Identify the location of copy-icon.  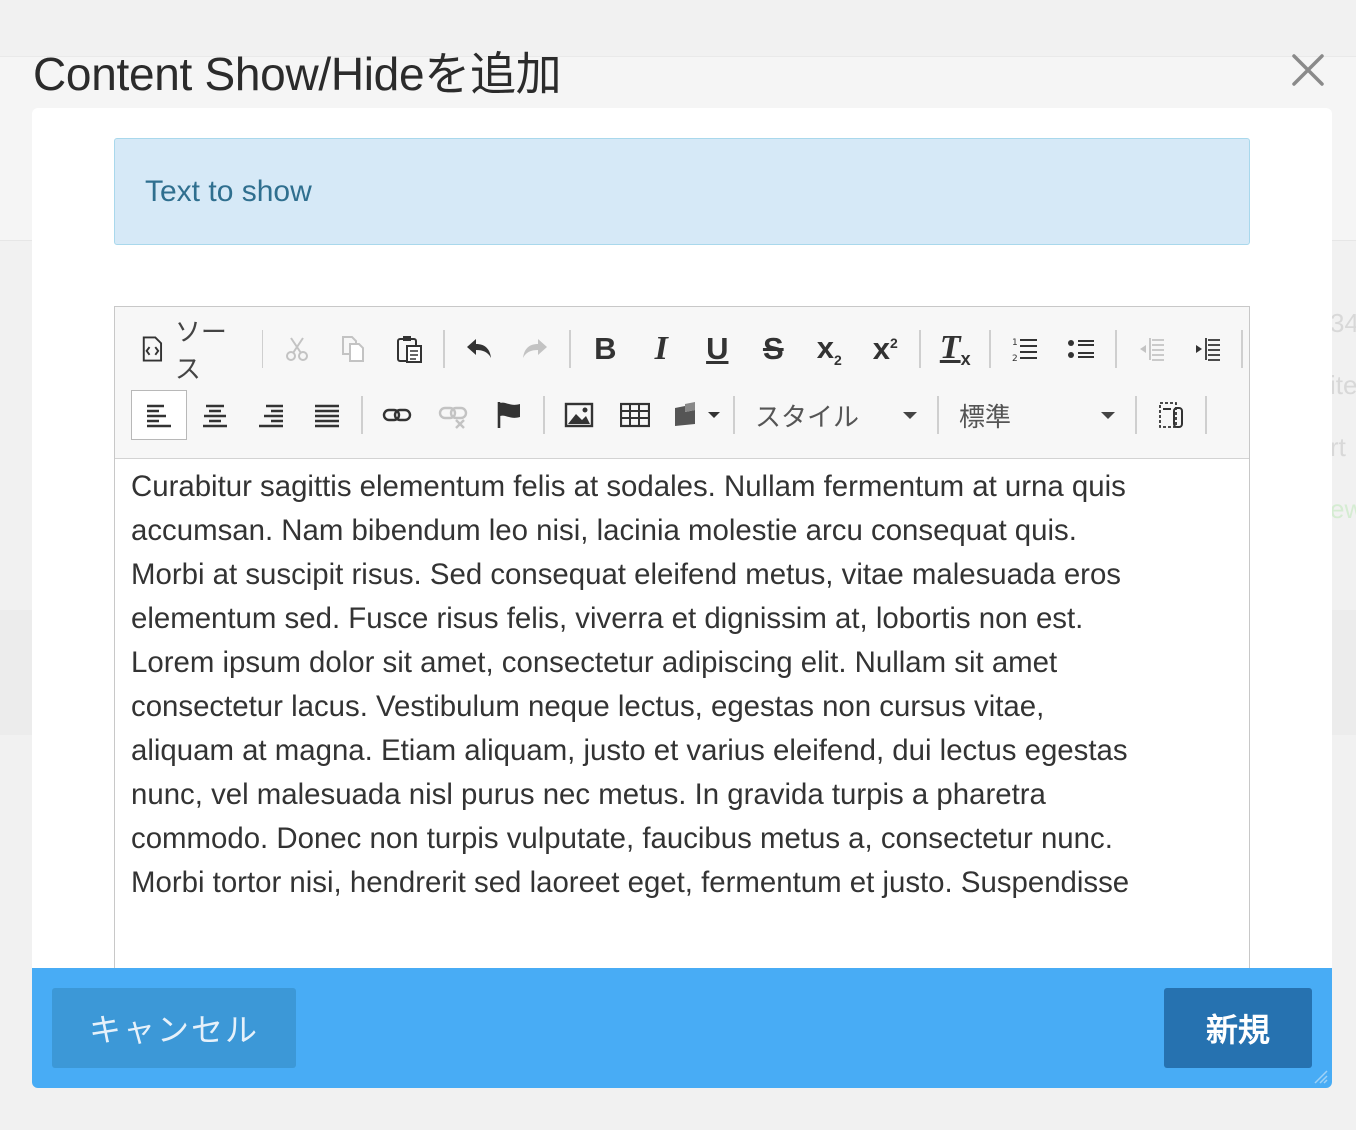
(353, 349).